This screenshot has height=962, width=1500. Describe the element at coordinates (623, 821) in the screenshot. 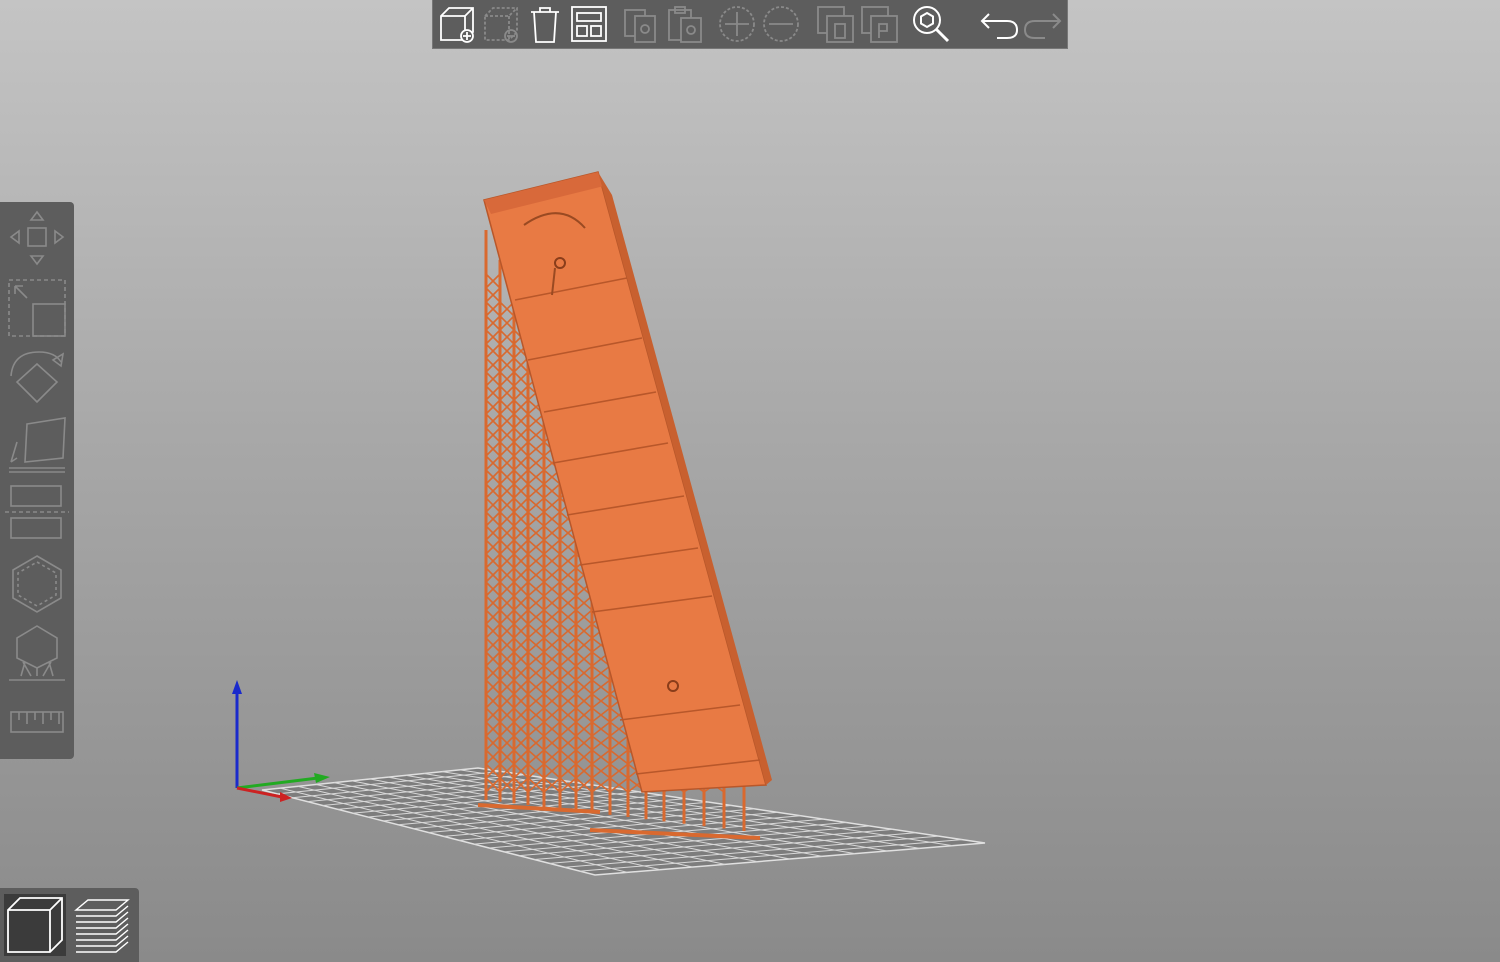

I see `print-bed` at that location.